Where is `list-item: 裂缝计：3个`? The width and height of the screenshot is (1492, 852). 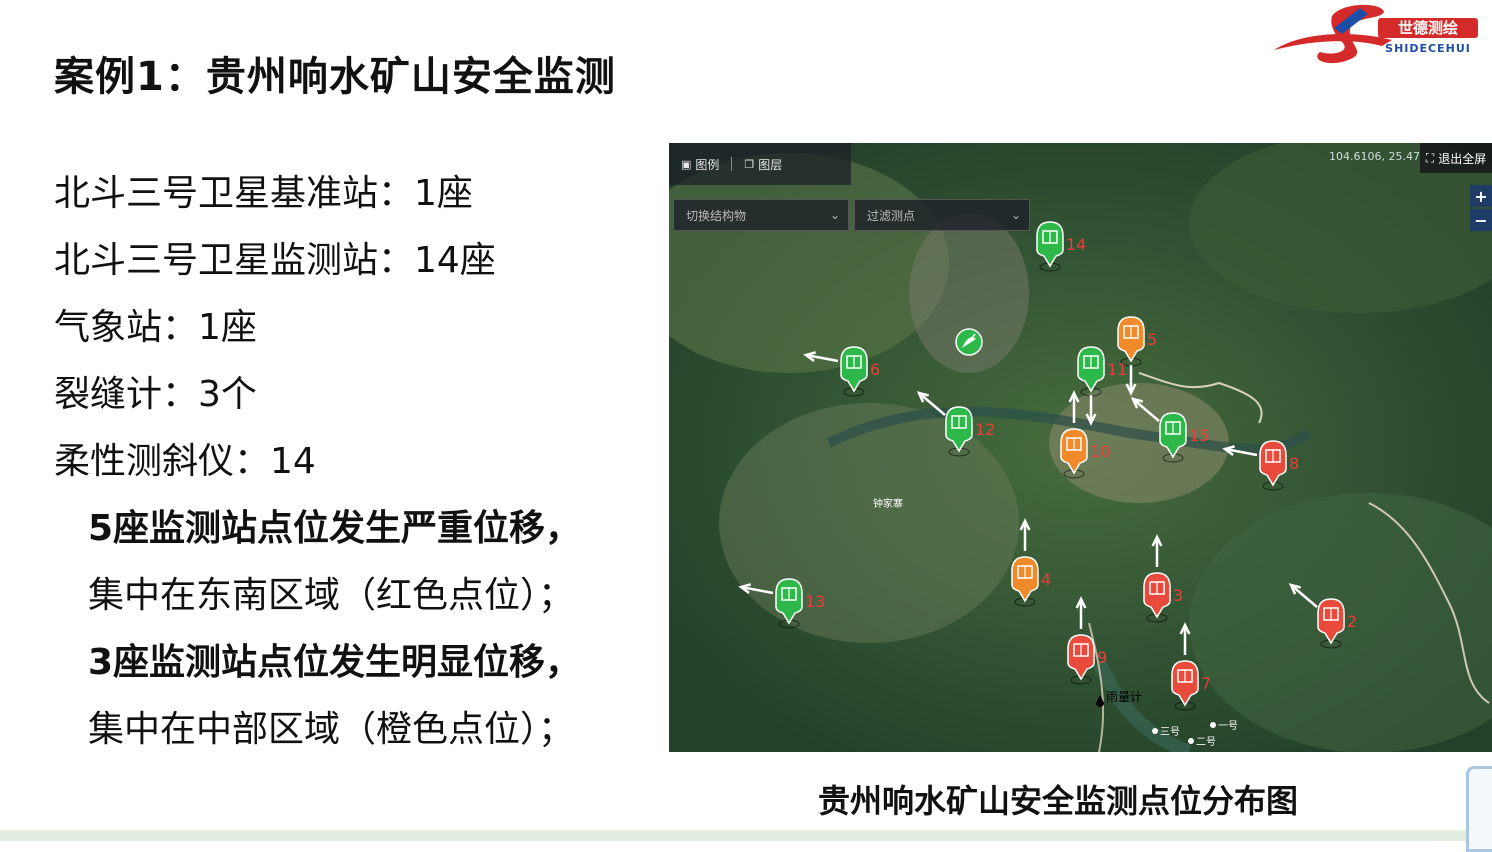
list-item: 裂缝计：3个 is located at coordinates (155, 394).